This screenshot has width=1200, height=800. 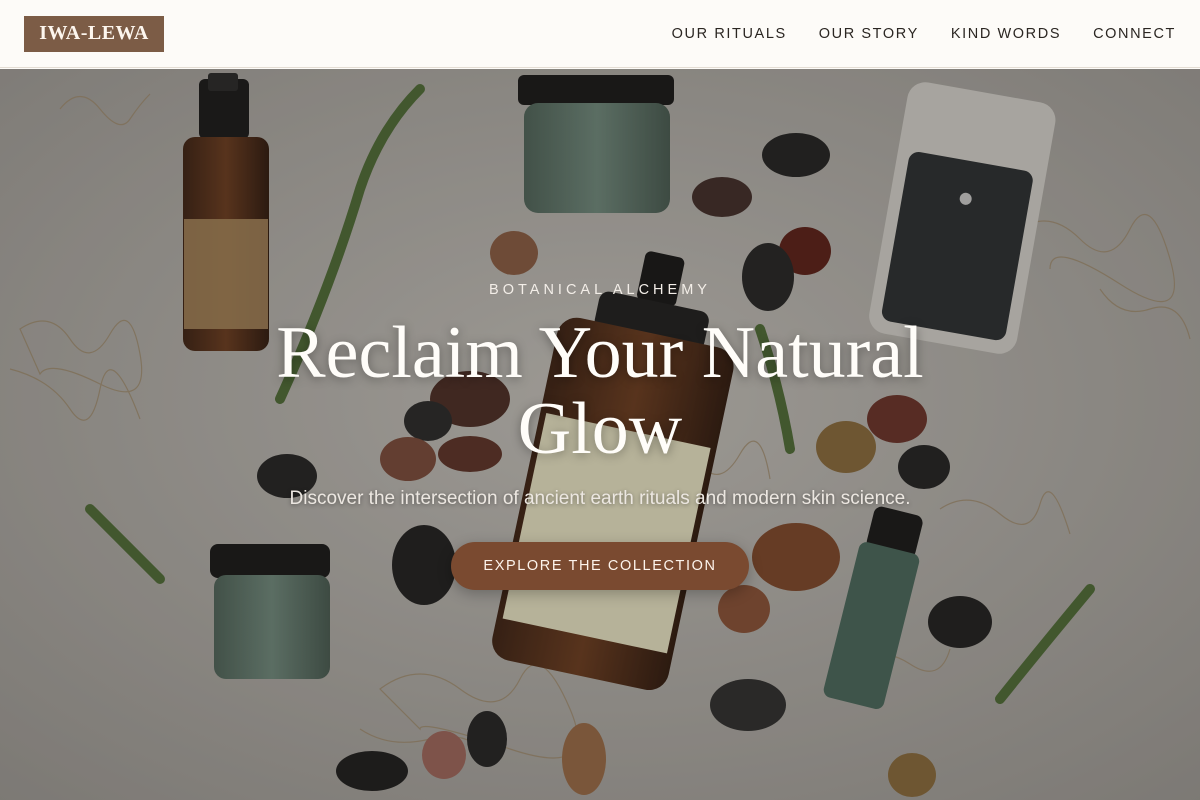 I want to click on nav-link-our-story: OUR STORY, so click(x=869, y=34).